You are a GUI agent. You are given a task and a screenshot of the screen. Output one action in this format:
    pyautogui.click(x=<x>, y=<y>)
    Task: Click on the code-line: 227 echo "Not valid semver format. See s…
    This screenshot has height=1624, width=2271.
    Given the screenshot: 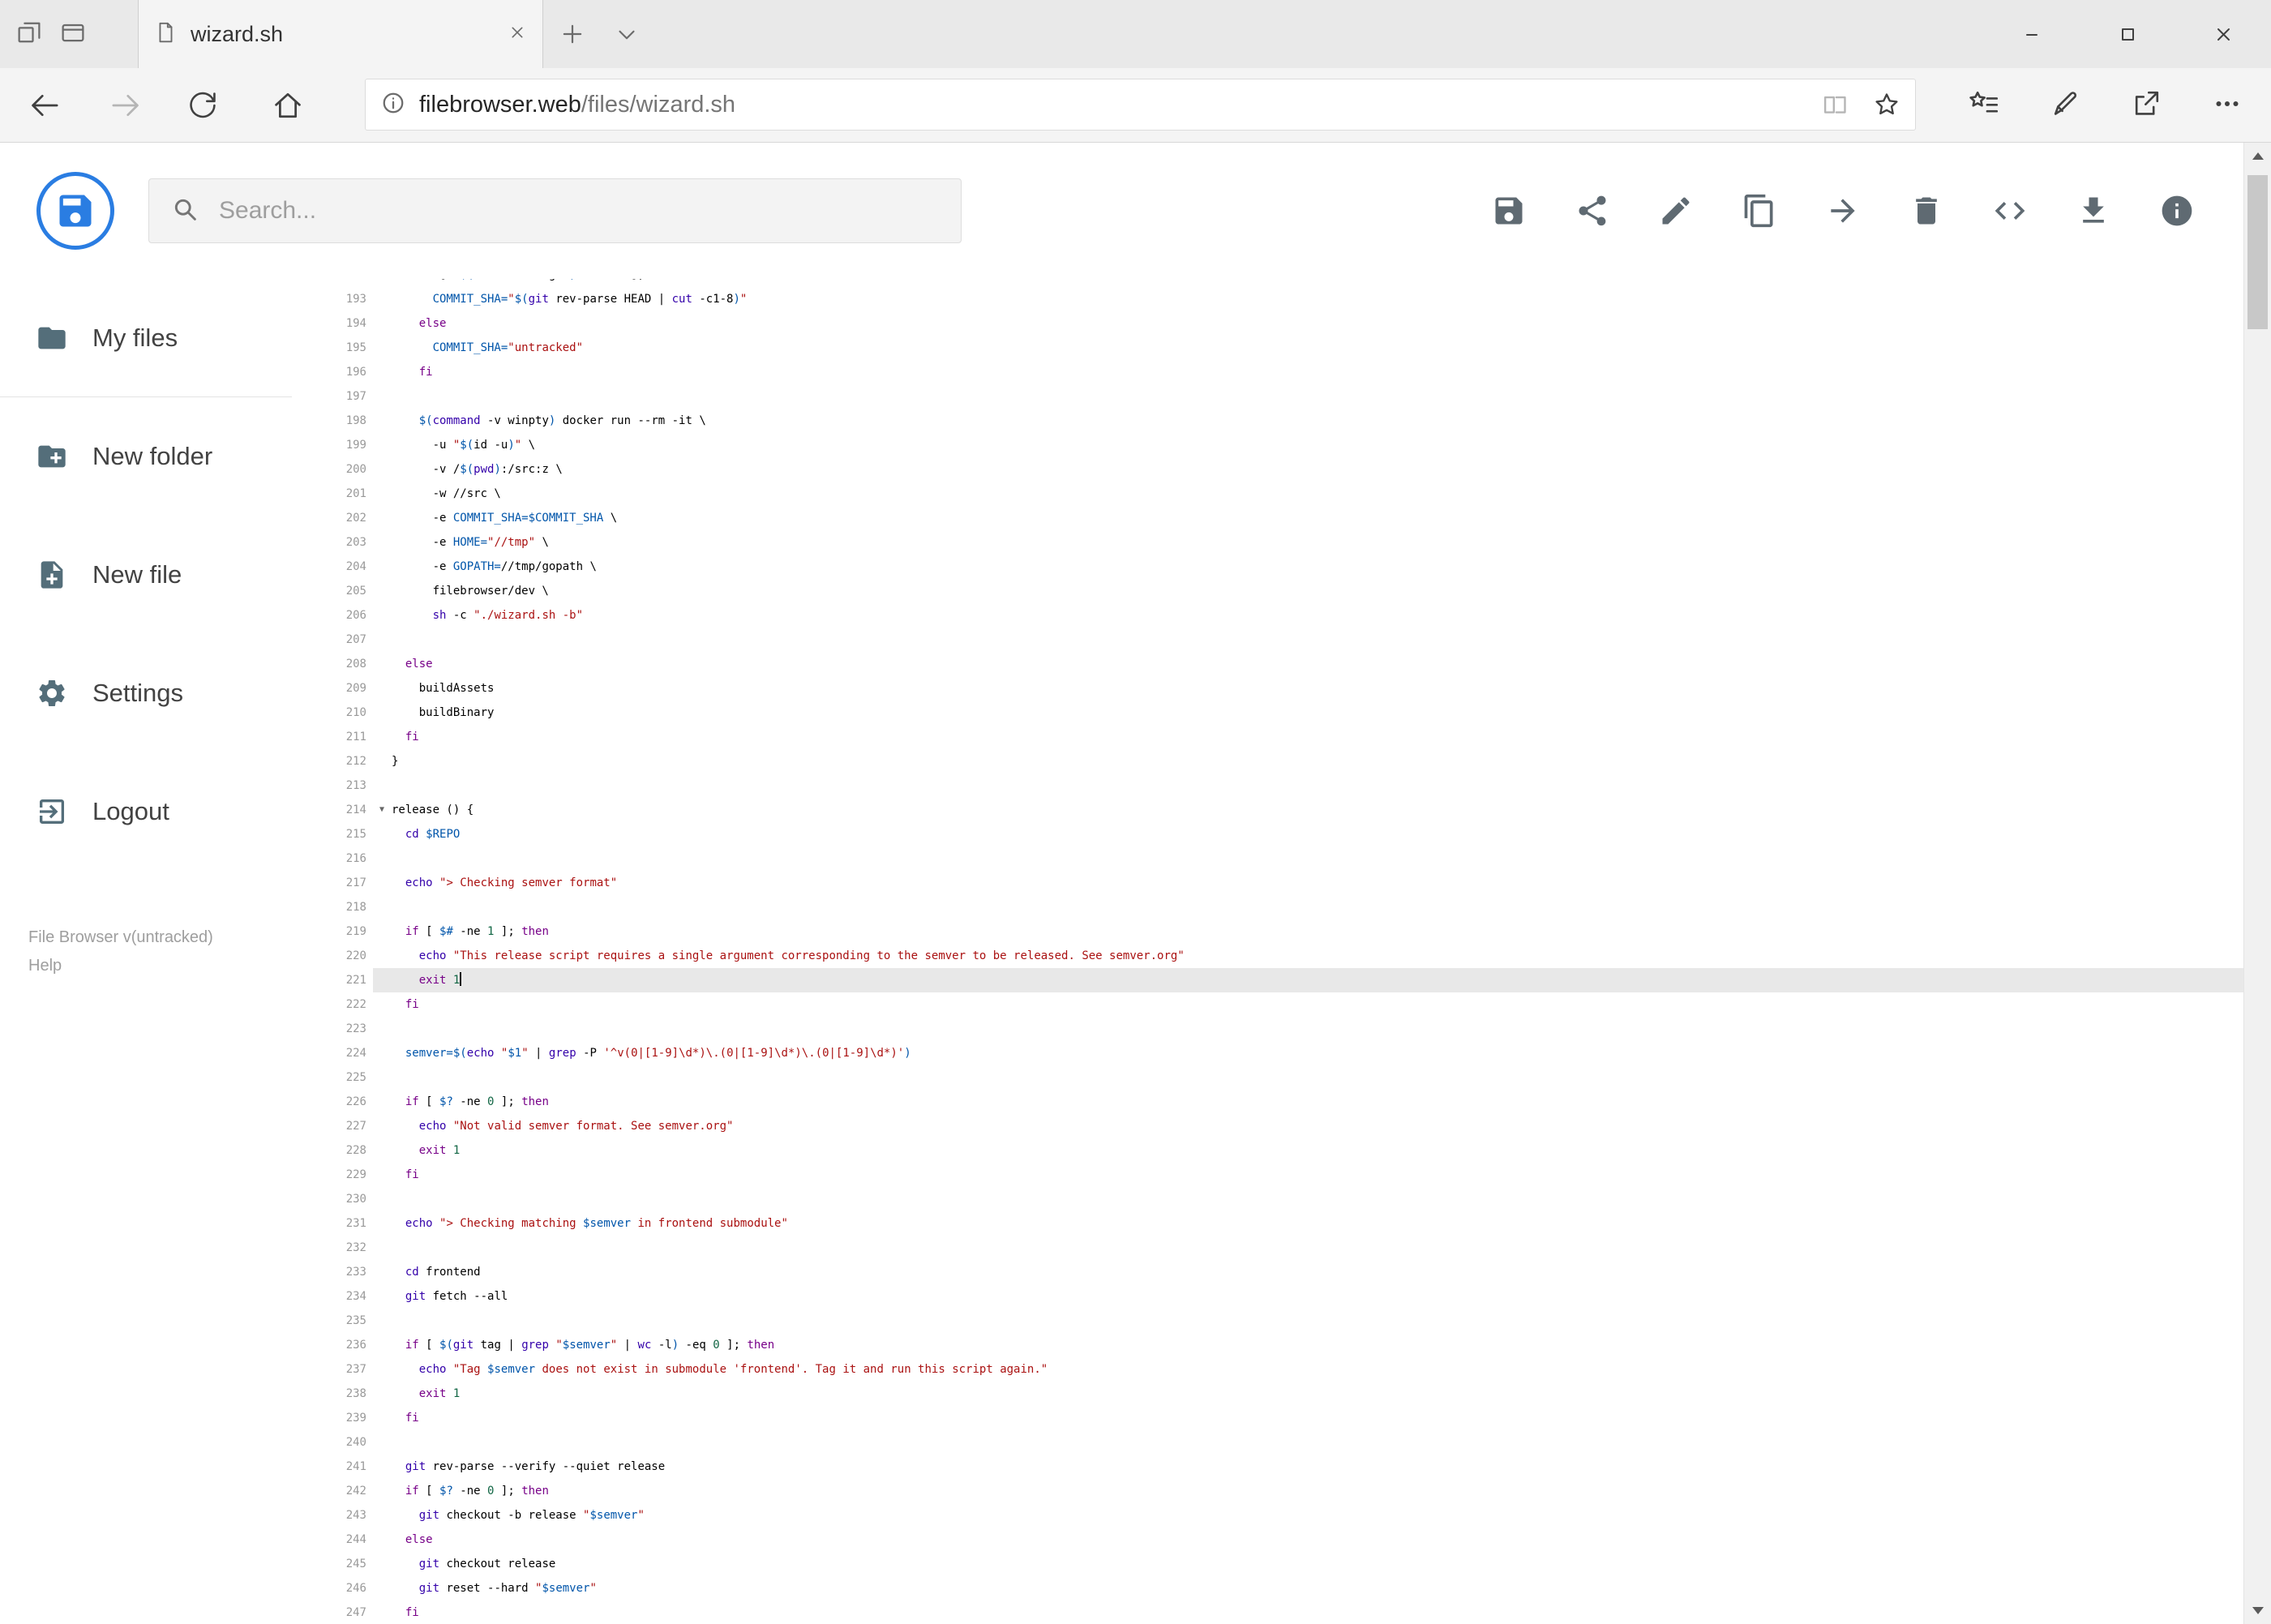 What is the action you would take?
    pyautogui.click(x=1284, y=1126)
    